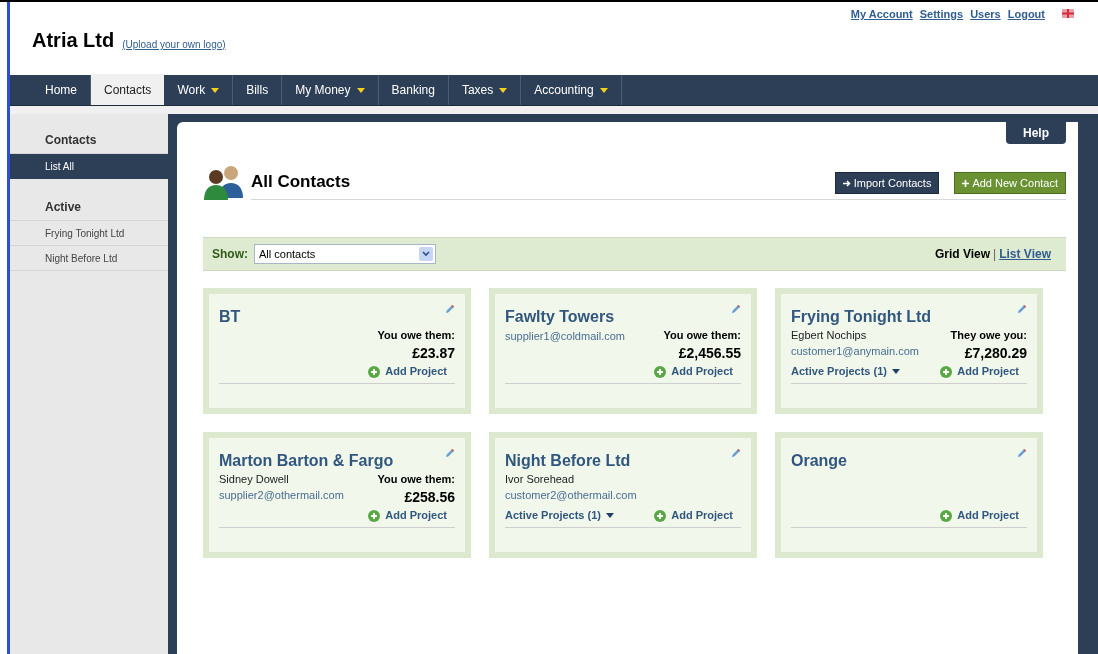  Describe the element at coordinates (966, 183) in the screenshot. I see `plus-icon` at that location.